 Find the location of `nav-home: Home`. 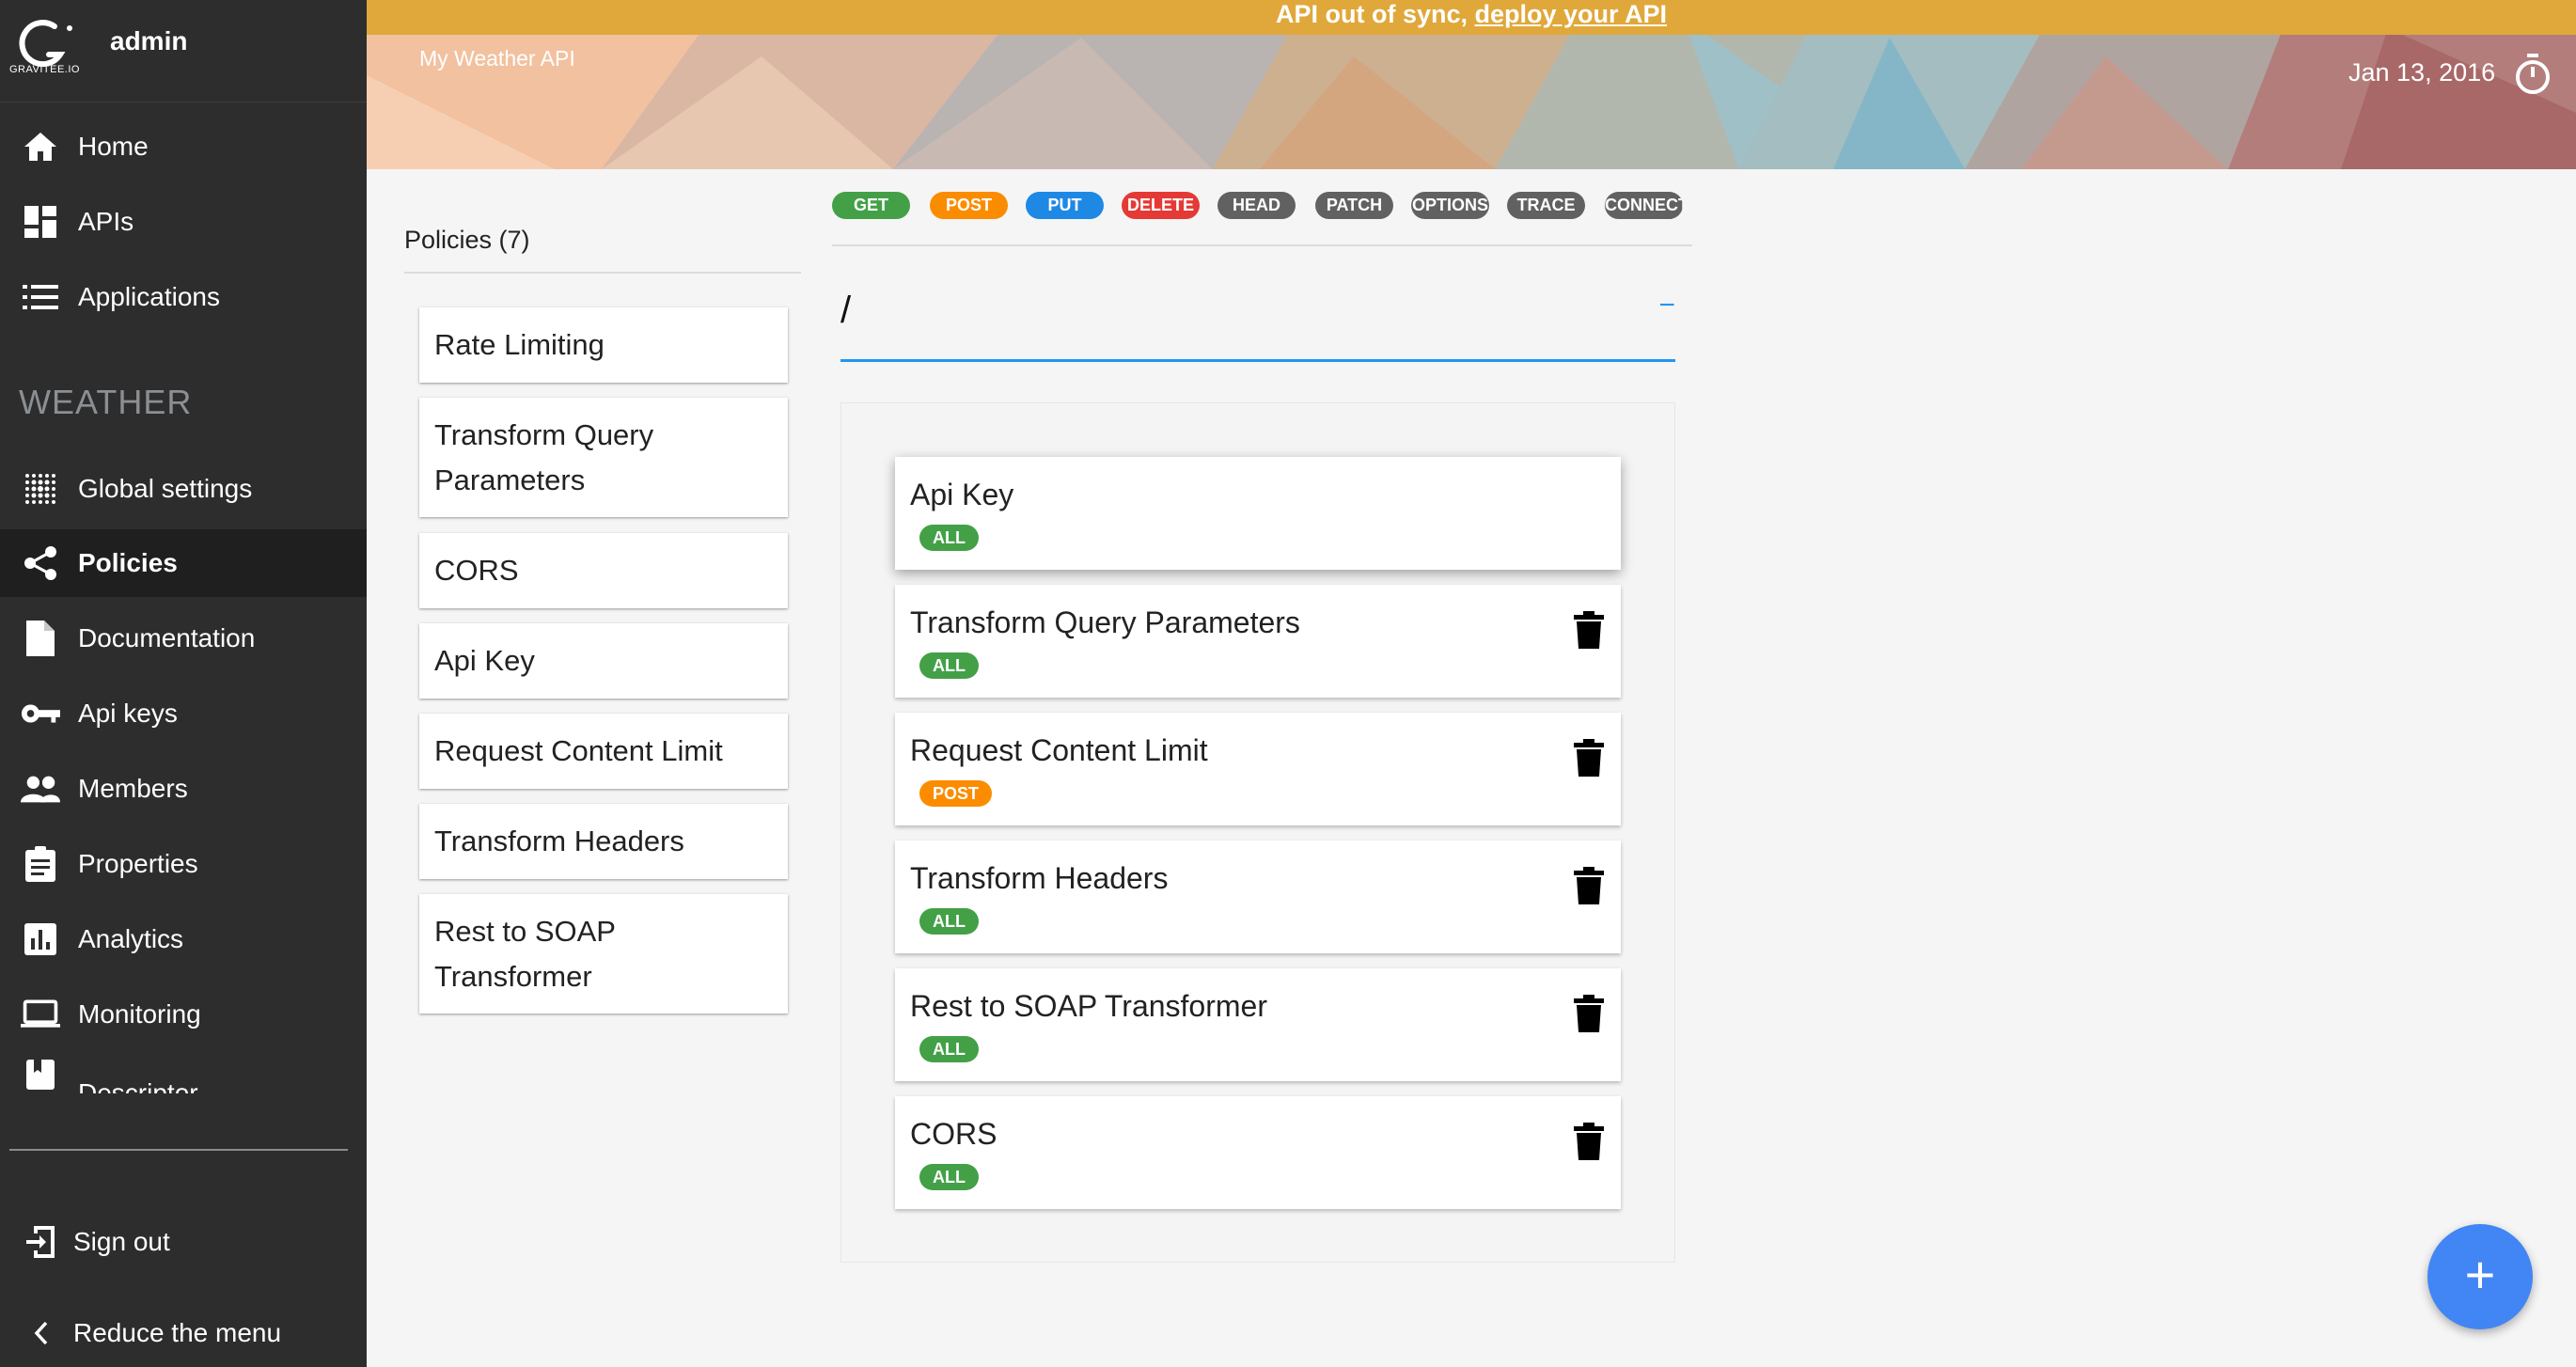

nav-home: Home is located at coordinates (184, 147).